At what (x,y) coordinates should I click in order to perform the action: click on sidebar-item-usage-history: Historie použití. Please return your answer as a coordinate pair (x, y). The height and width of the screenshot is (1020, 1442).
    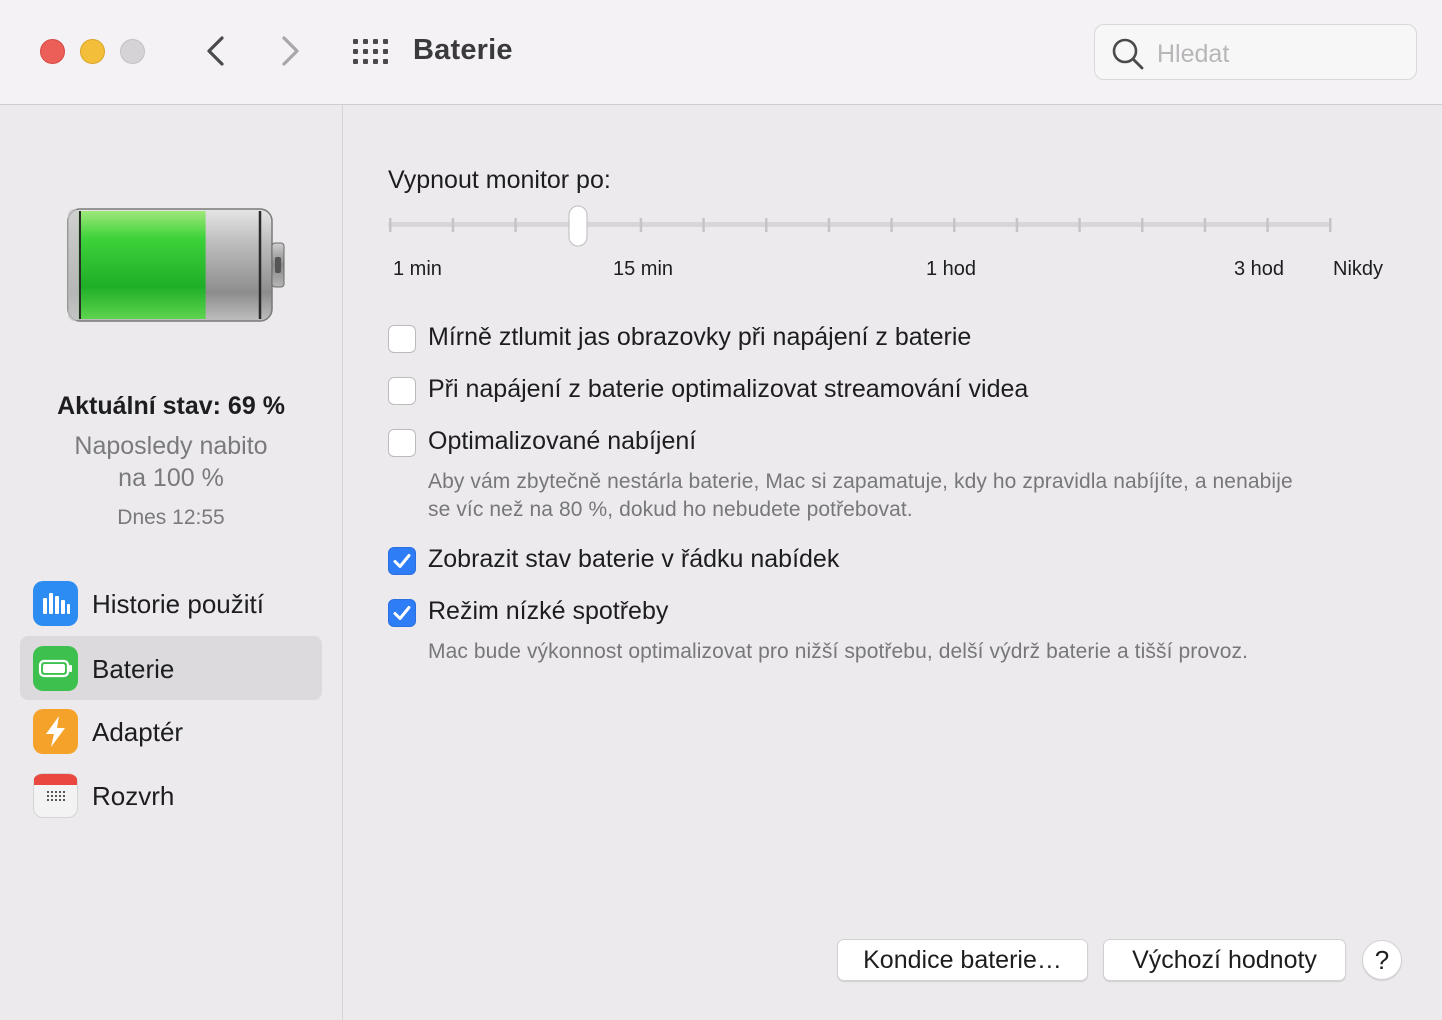
    Looking at the image, I should click on (171, 603).